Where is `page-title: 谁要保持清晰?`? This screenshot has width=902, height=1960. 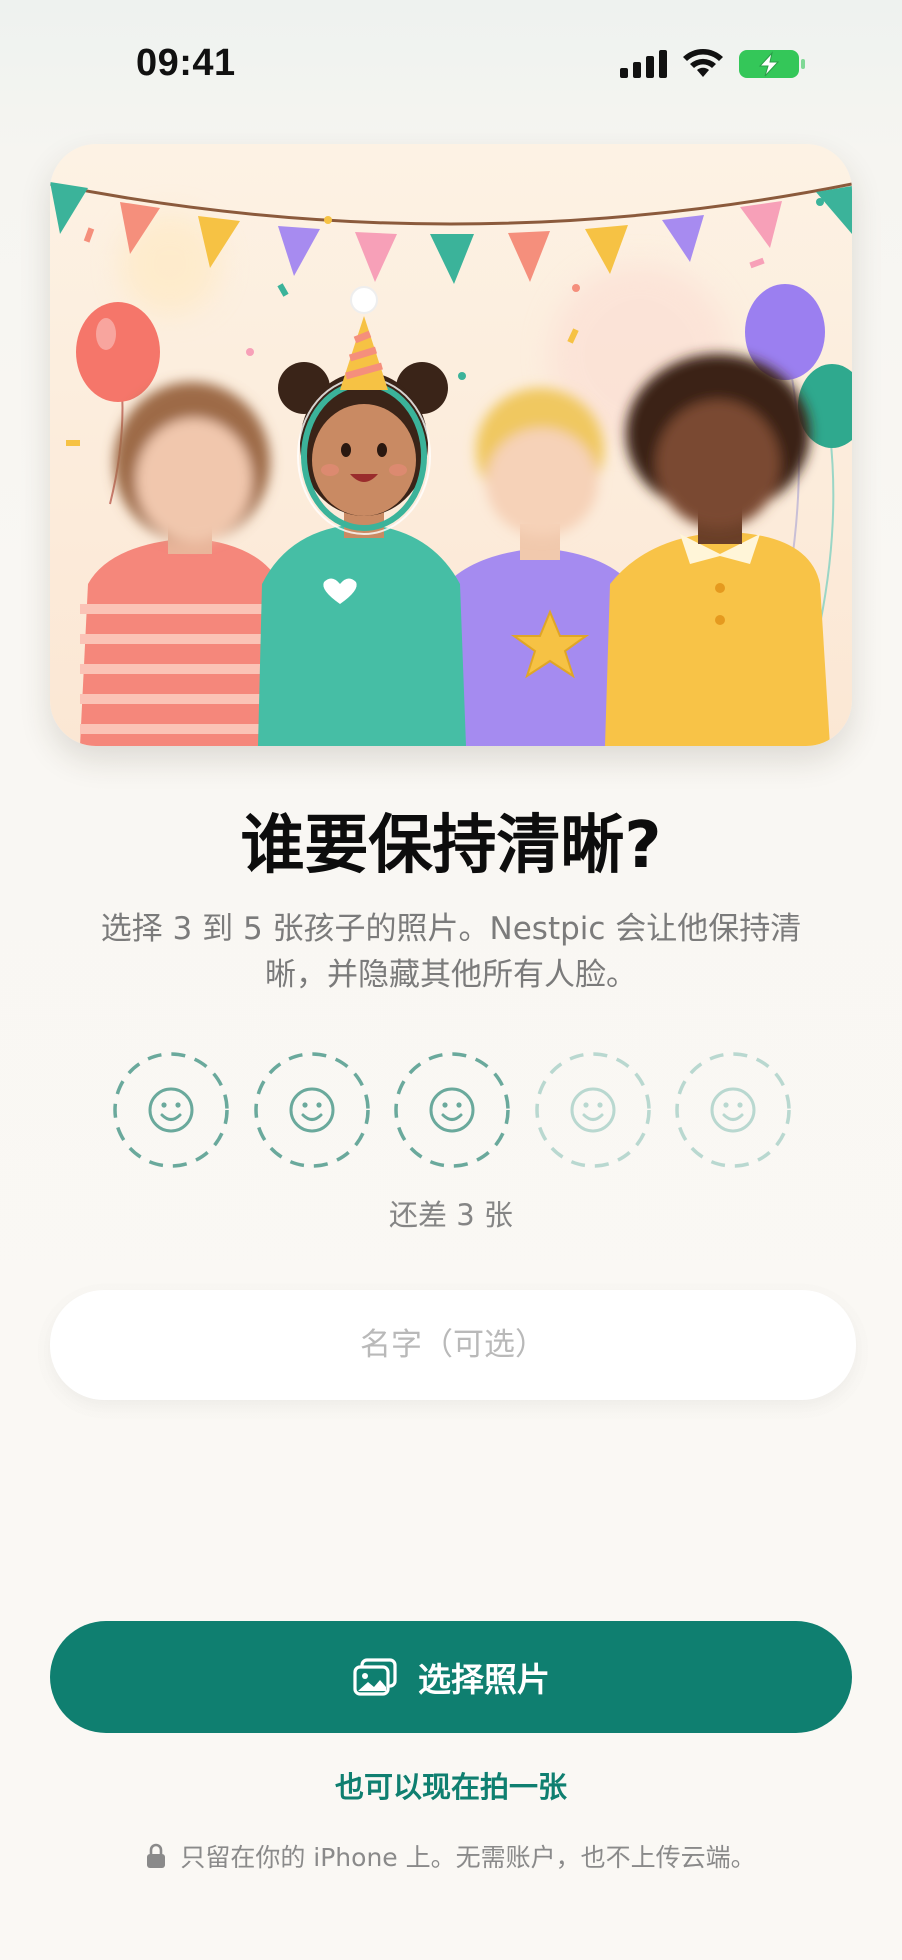
page-title: 谁要保持清晰? is located at coordinates (451, 846).